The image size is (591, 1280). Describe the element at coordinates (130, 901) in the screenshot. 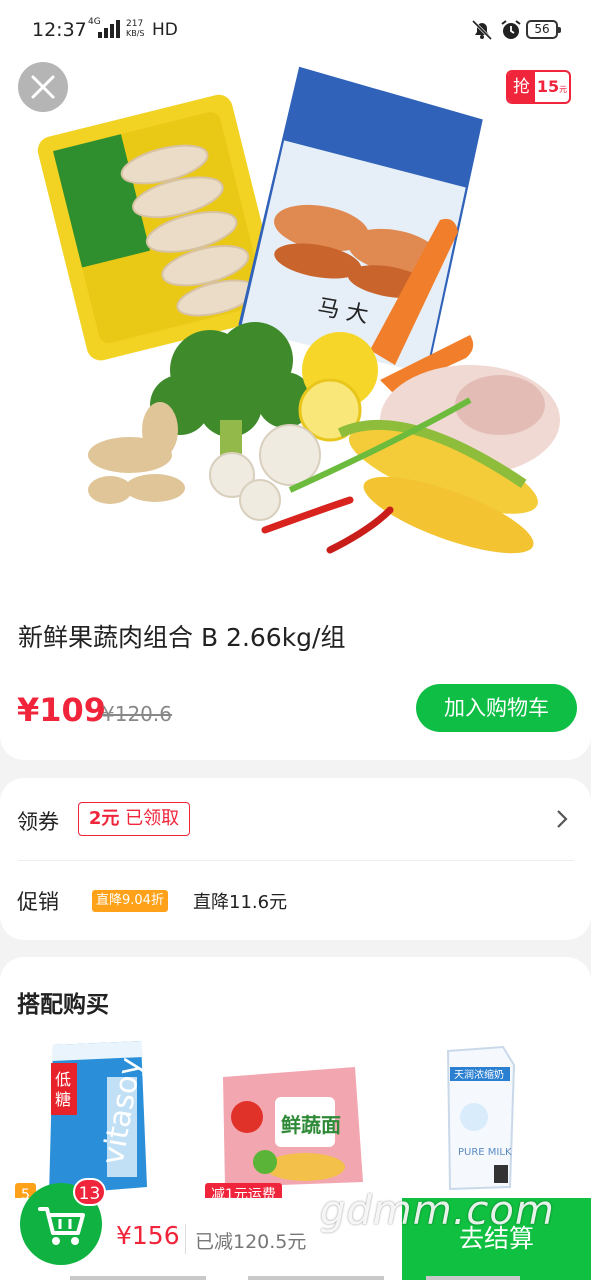

I see `promotion-tag: 直降9.04折` at that location.